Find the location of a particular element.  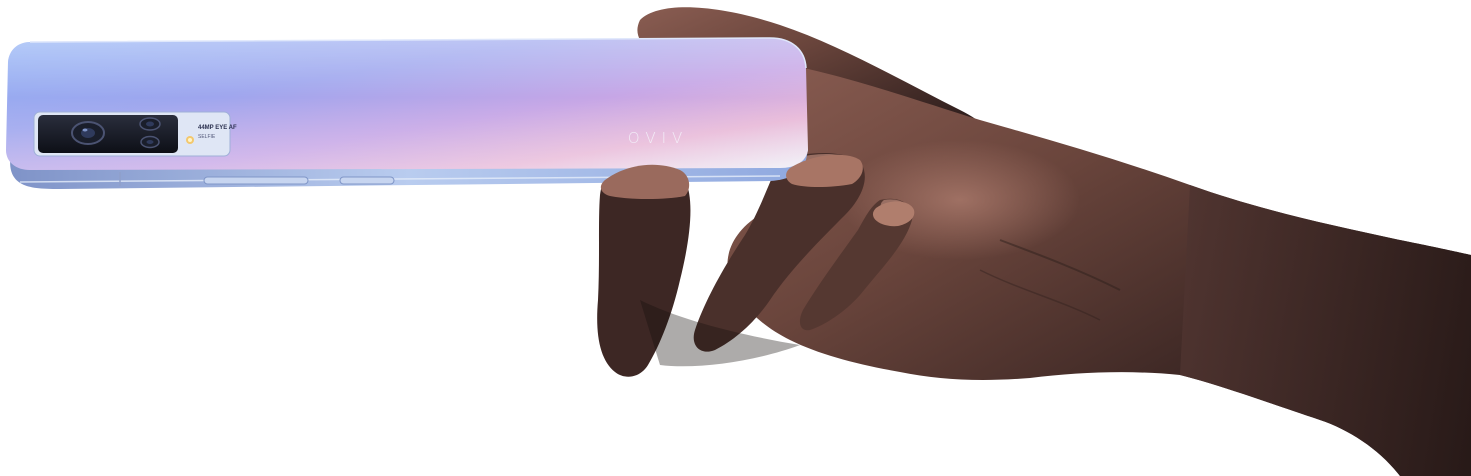

brand-logo: VIVO is located at coordinates (652, 138).